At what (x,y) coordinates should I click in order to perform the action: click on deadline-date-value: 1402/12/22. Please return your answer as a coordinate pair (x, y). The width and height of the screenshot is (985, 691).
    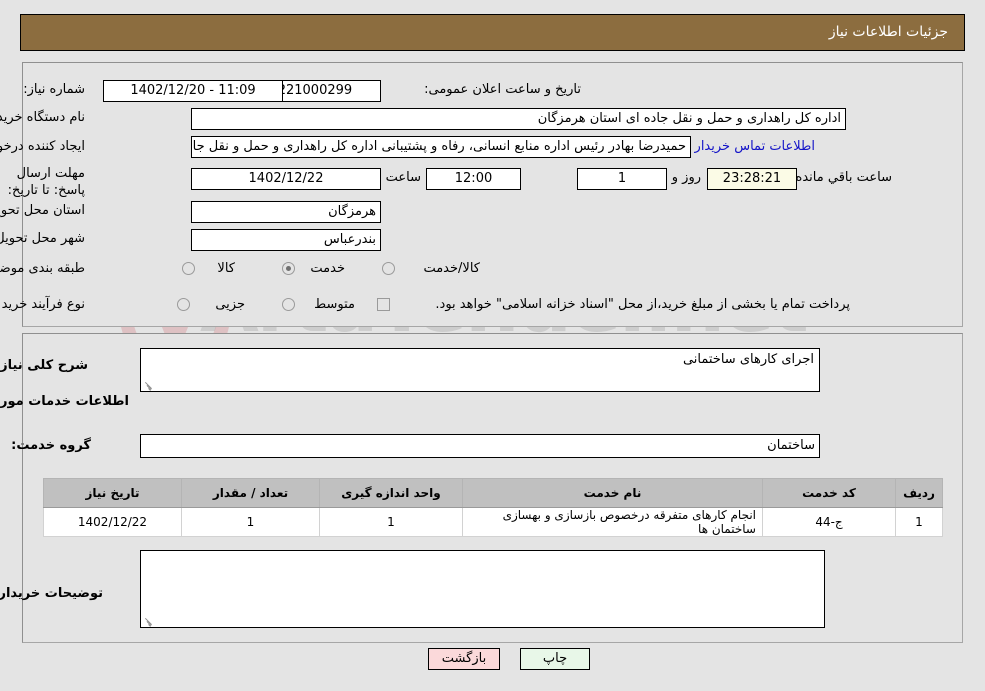
    Looking at the image, I should click on (286, 179).